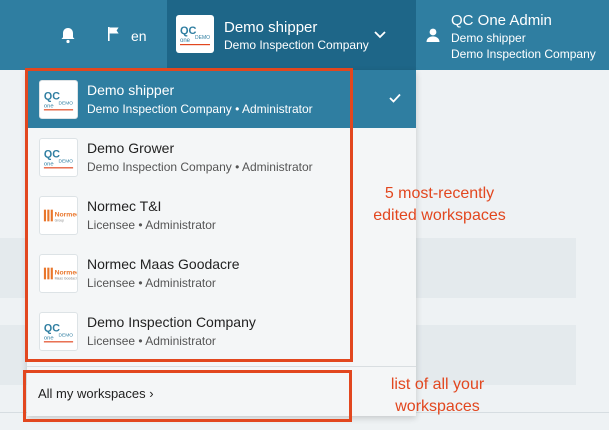  What do you see at coordinates (437, 406) in the screenshot?
I see `all-annotation-line-2: workspaces` at bounding box center [437, 406].